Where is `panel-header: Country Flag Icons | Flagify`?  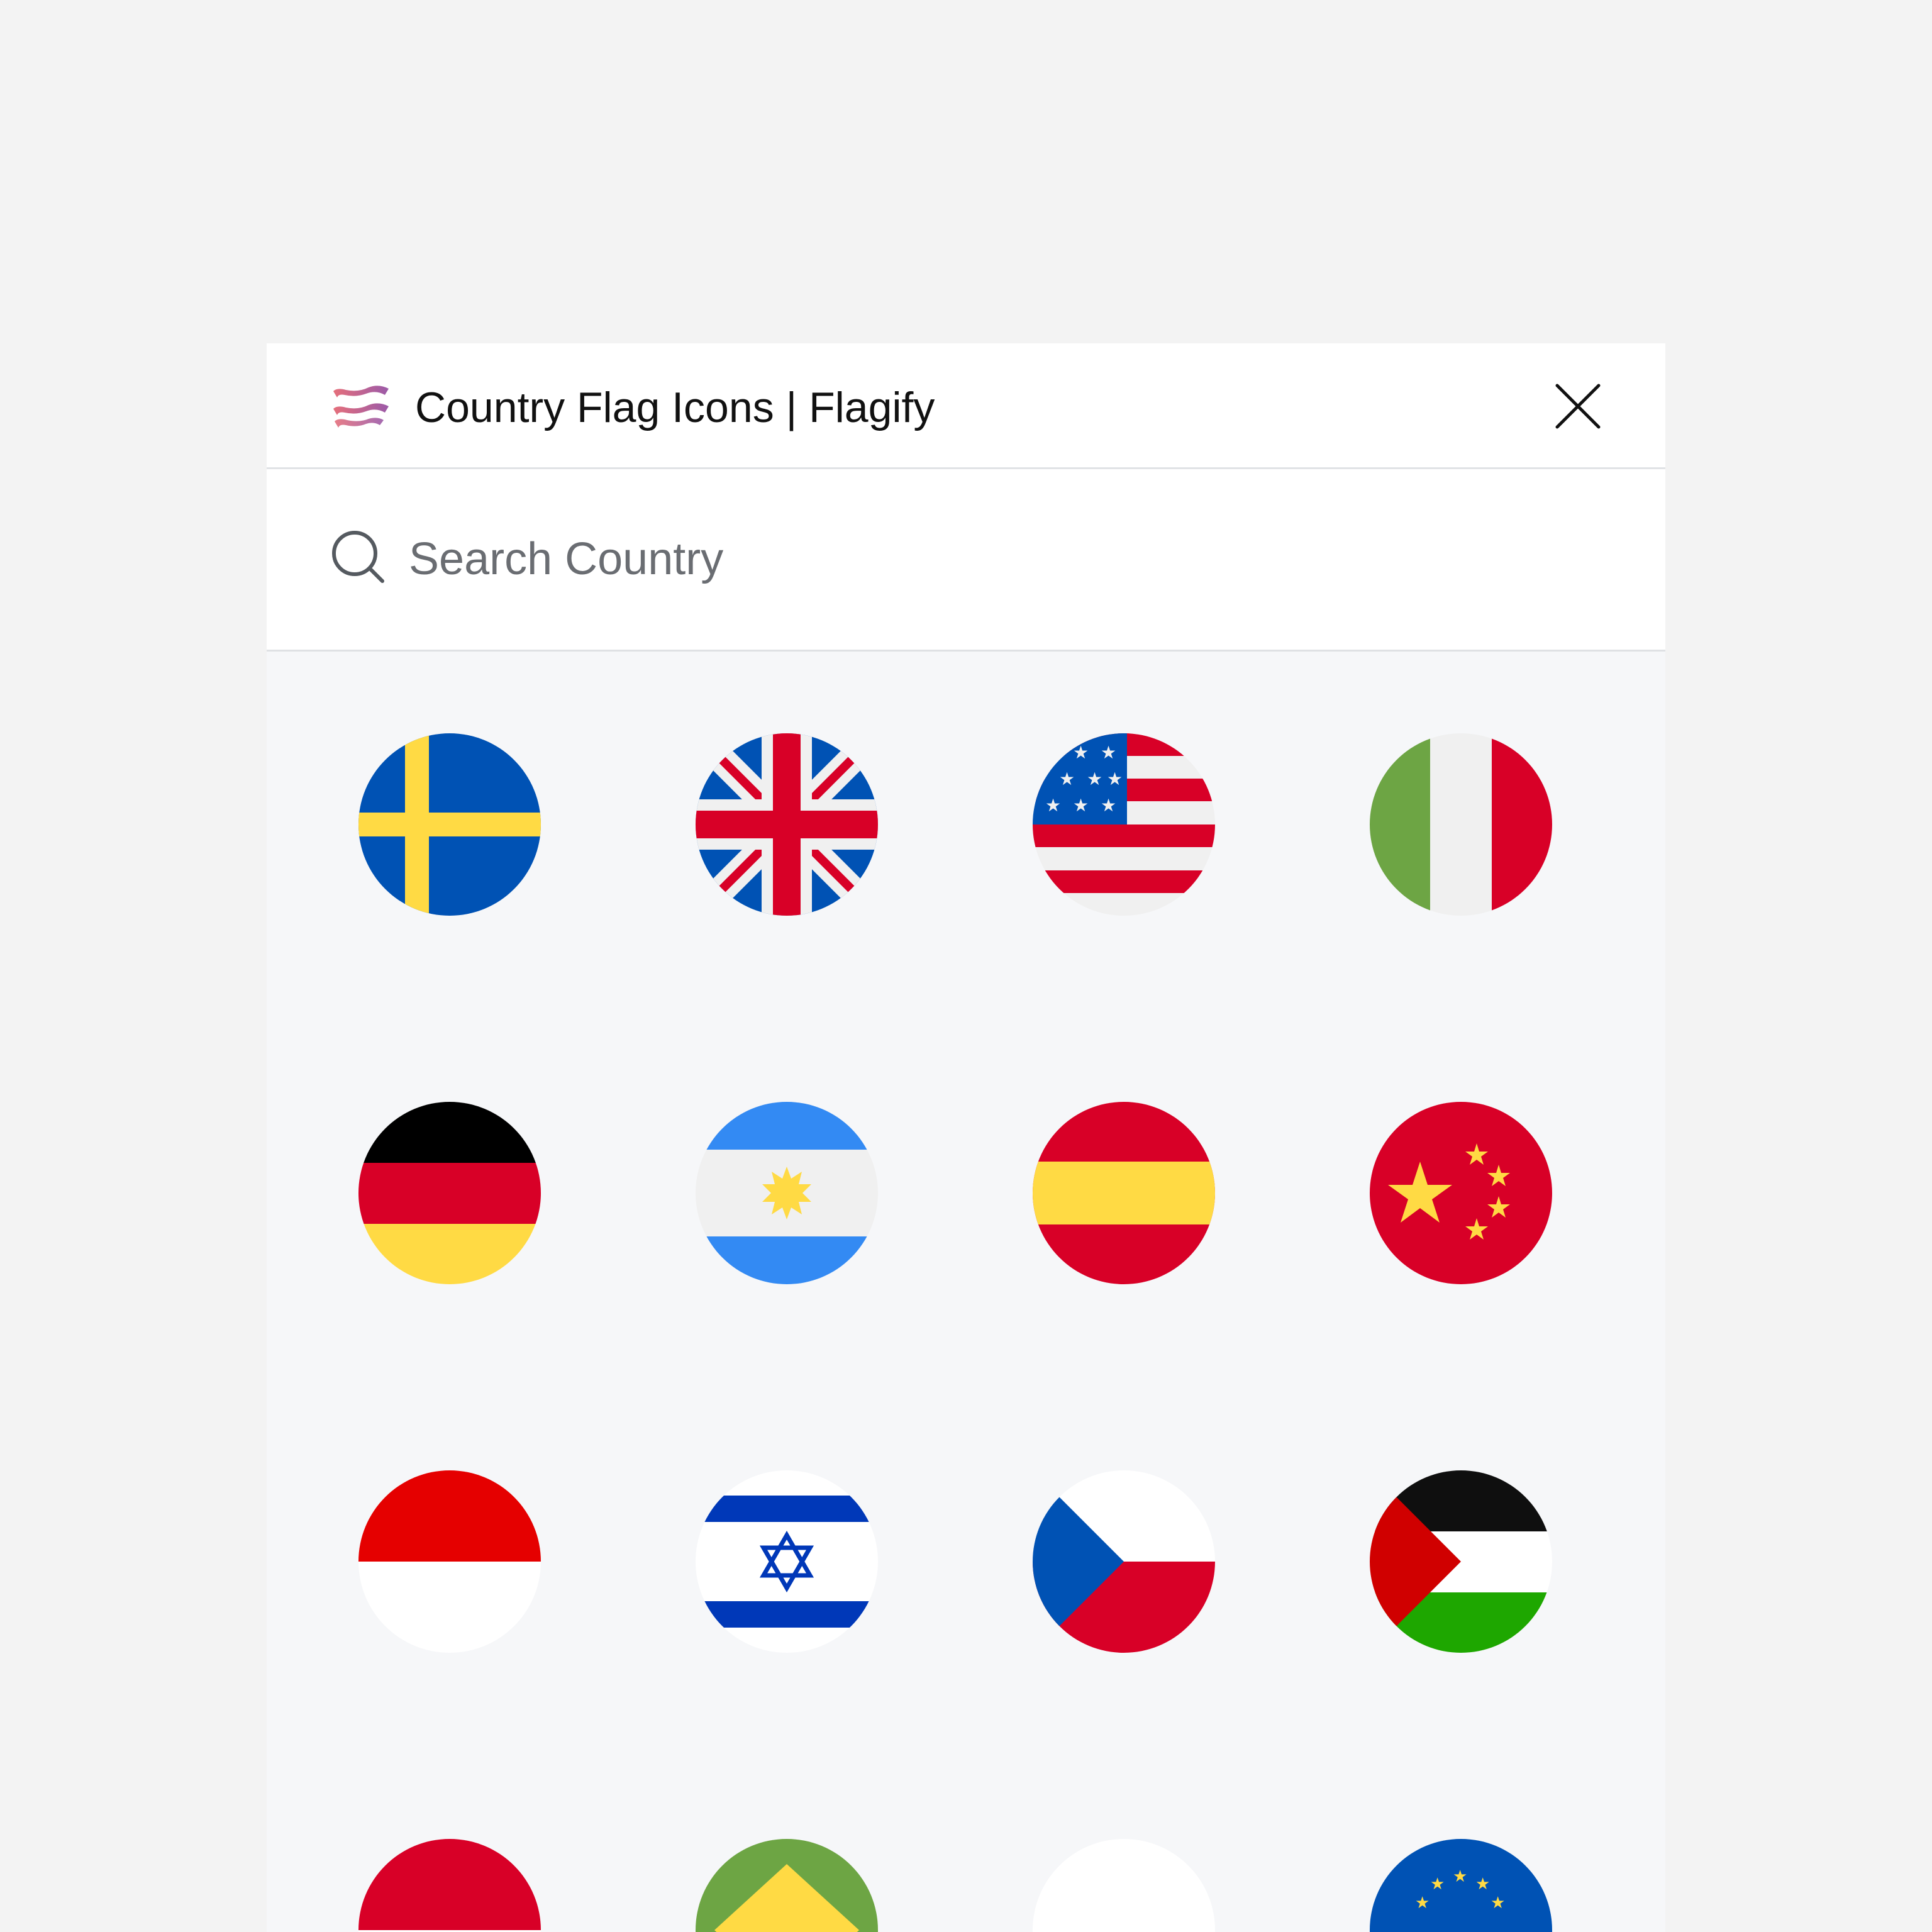 panel-header: Country Flag Icons | Flagify is located at coordinates (966, 406).